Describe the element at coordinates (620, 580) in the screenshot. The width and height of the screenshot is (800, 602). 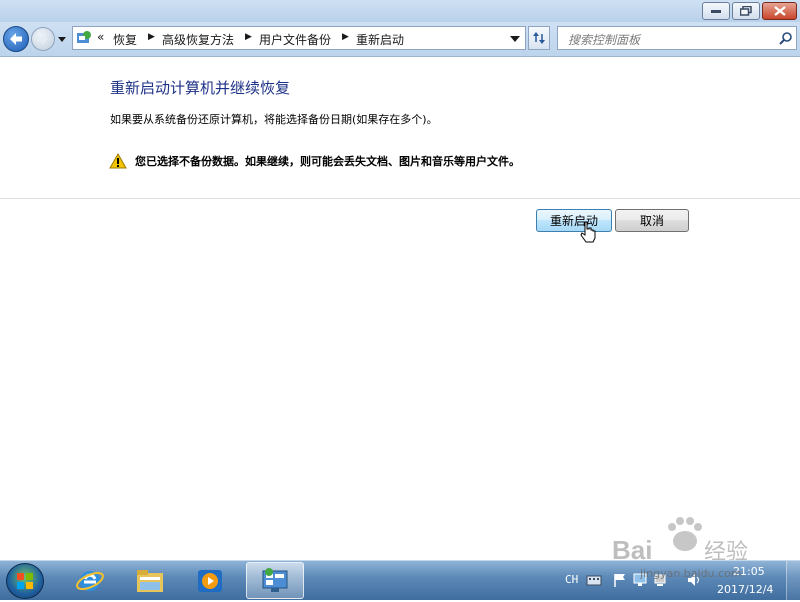
I see `action-center-flag-icon` at that location.